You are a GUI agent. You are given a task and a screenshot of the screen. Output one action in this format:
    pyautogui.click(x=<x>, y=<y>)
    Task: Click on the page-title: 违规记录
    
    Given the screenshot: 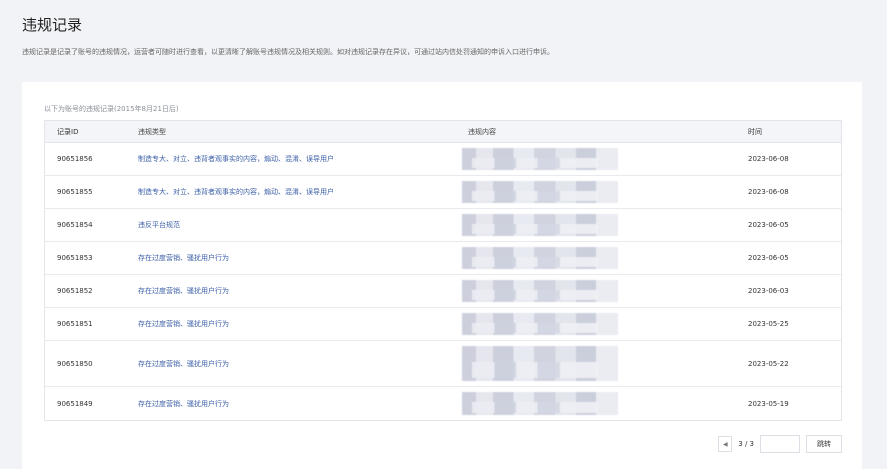 What is the action you would take?
    pyautogui.click(x=52, y=25)
    